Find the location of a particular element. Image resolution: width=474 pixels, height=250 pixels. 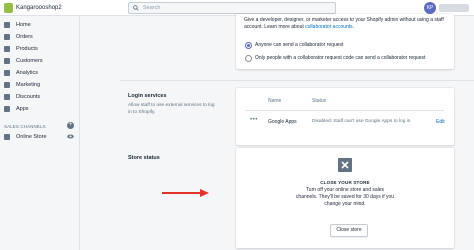

google-apps-edit-link: Edit is located at coordinates (440, 122).